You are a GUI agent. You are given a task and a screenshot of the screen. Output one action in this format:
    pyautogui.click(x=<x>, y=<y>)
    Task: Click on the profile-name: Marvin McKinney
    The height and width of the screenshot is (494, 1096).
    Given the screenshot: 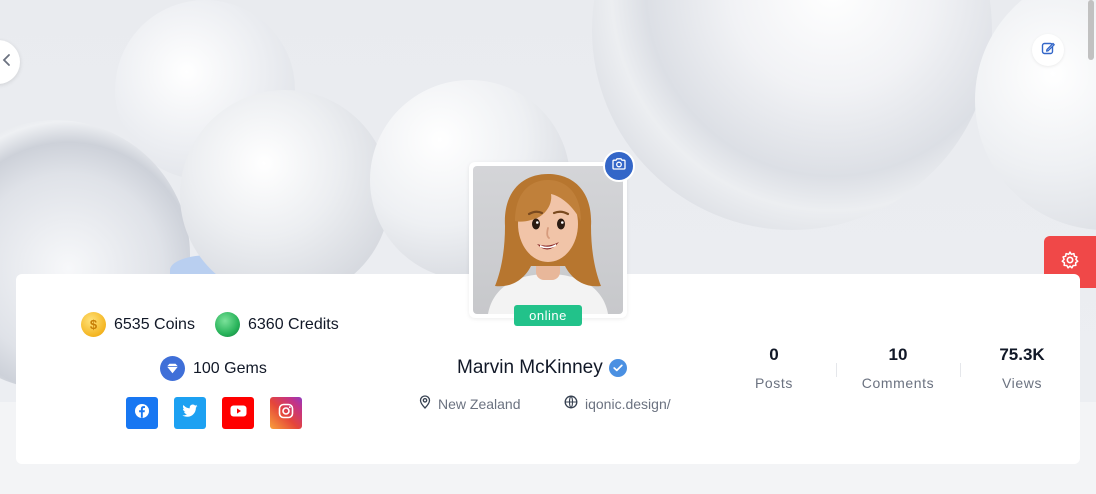 What is the action you would take?
    pyautogui.click(x=542, y=368)
    